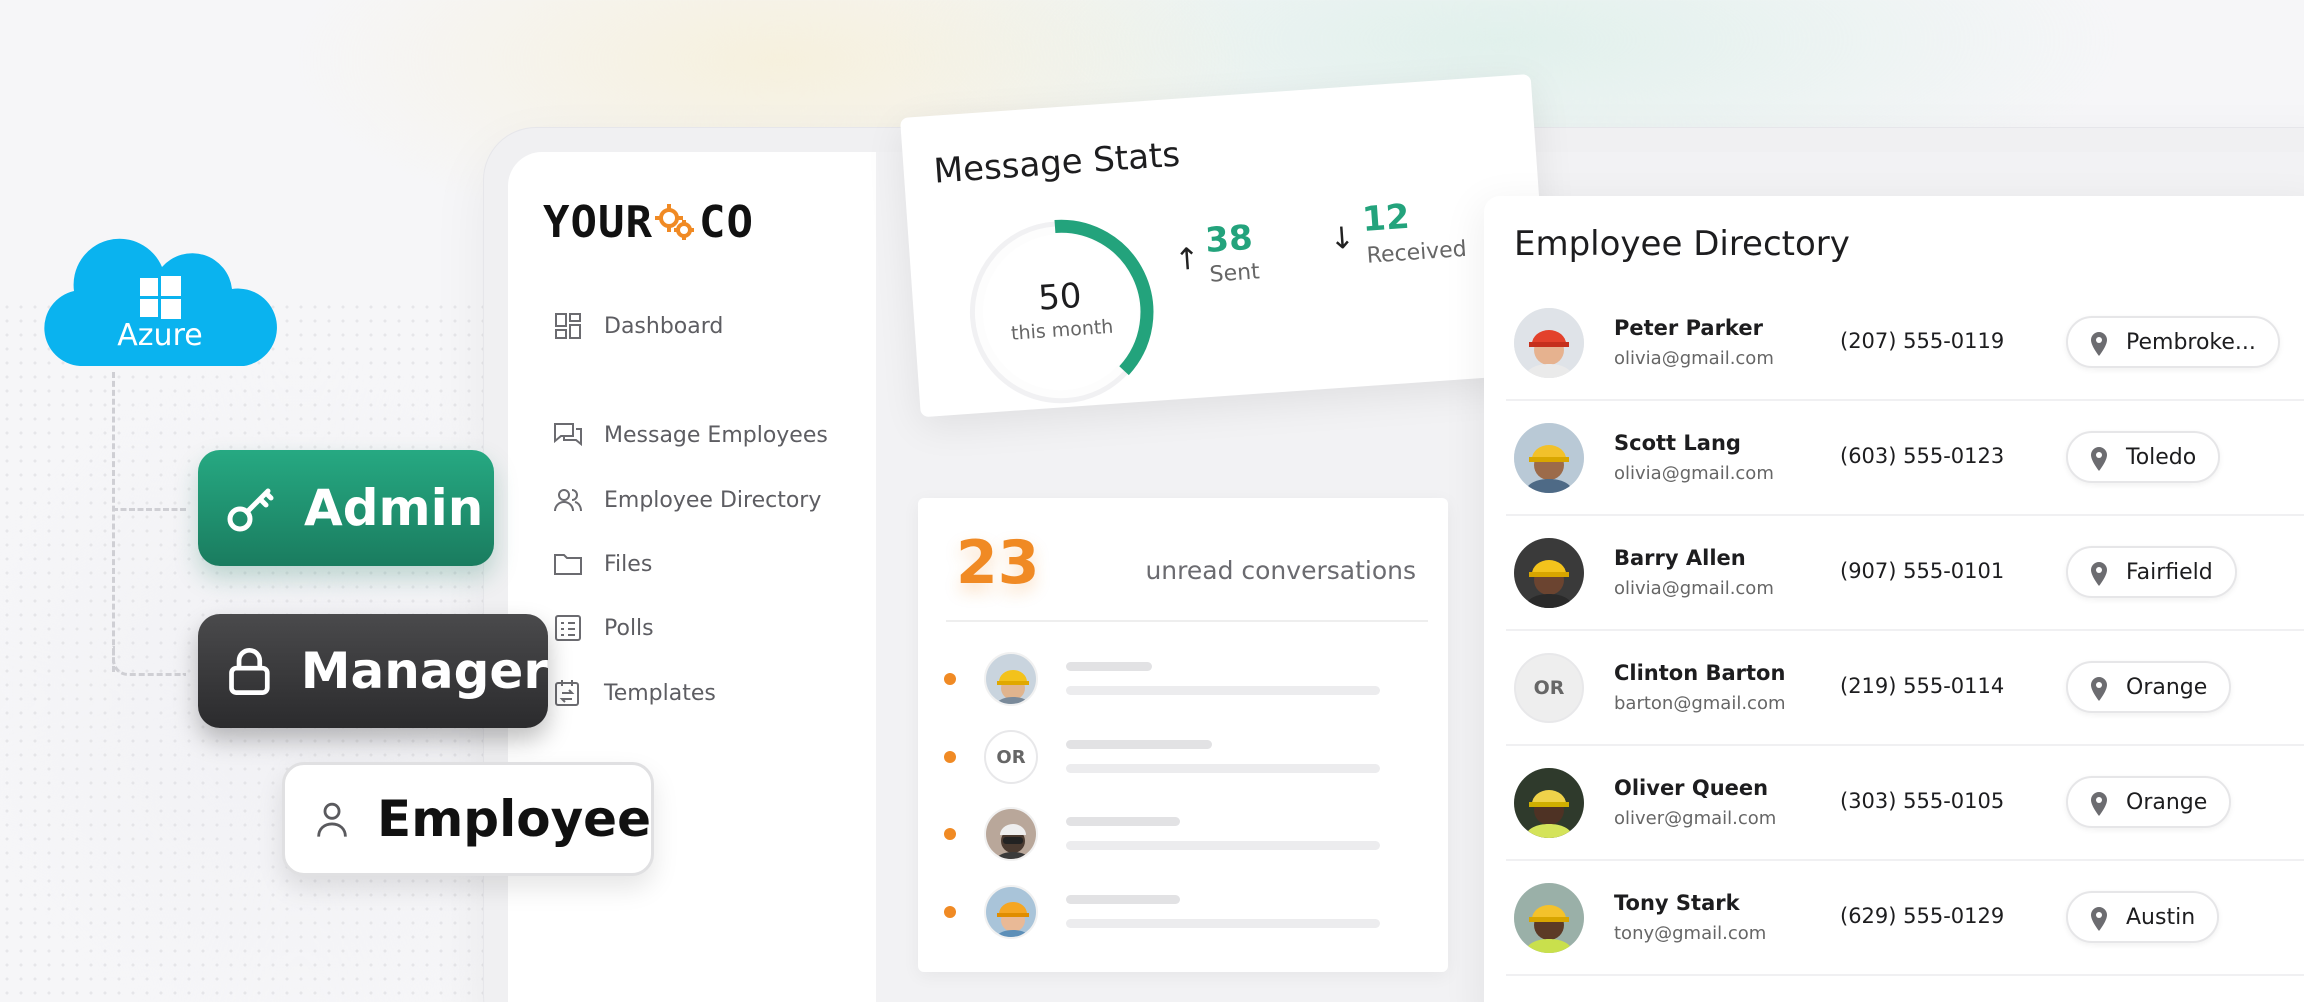  What do you see at coordinates (250, 510) in the screenshot?
I see `key-icon` at bounding box center [250, 510].